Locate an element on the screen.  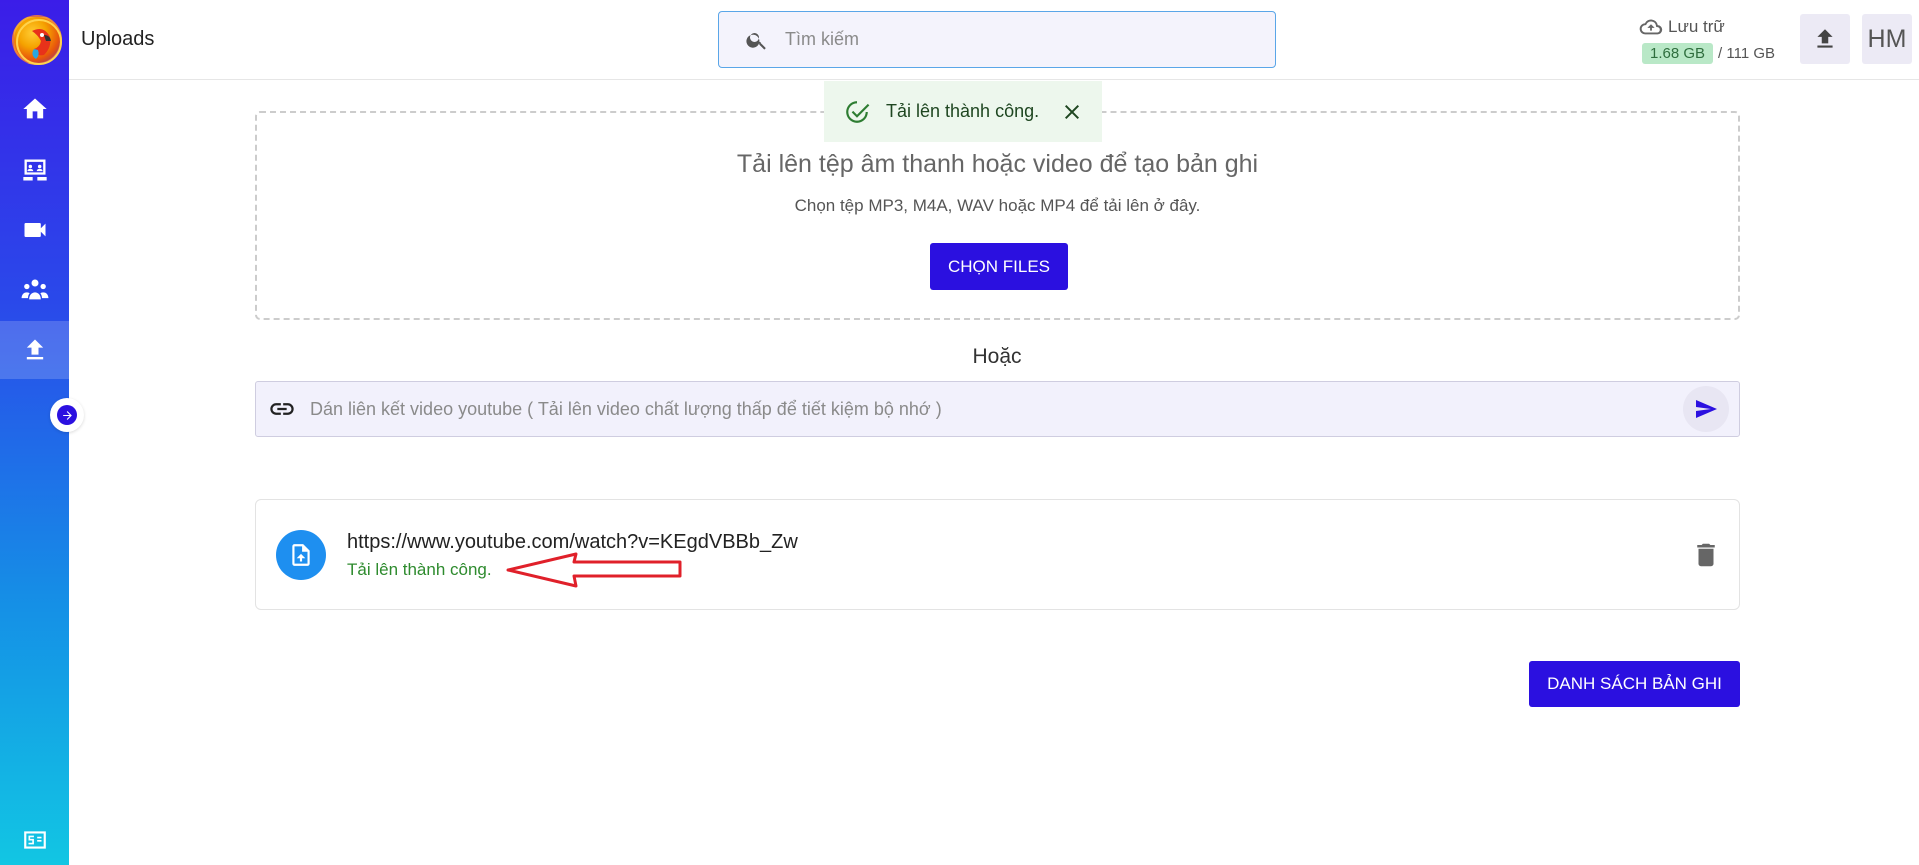
red-annotation-arrow-icon is located at coordinates (594, 570).